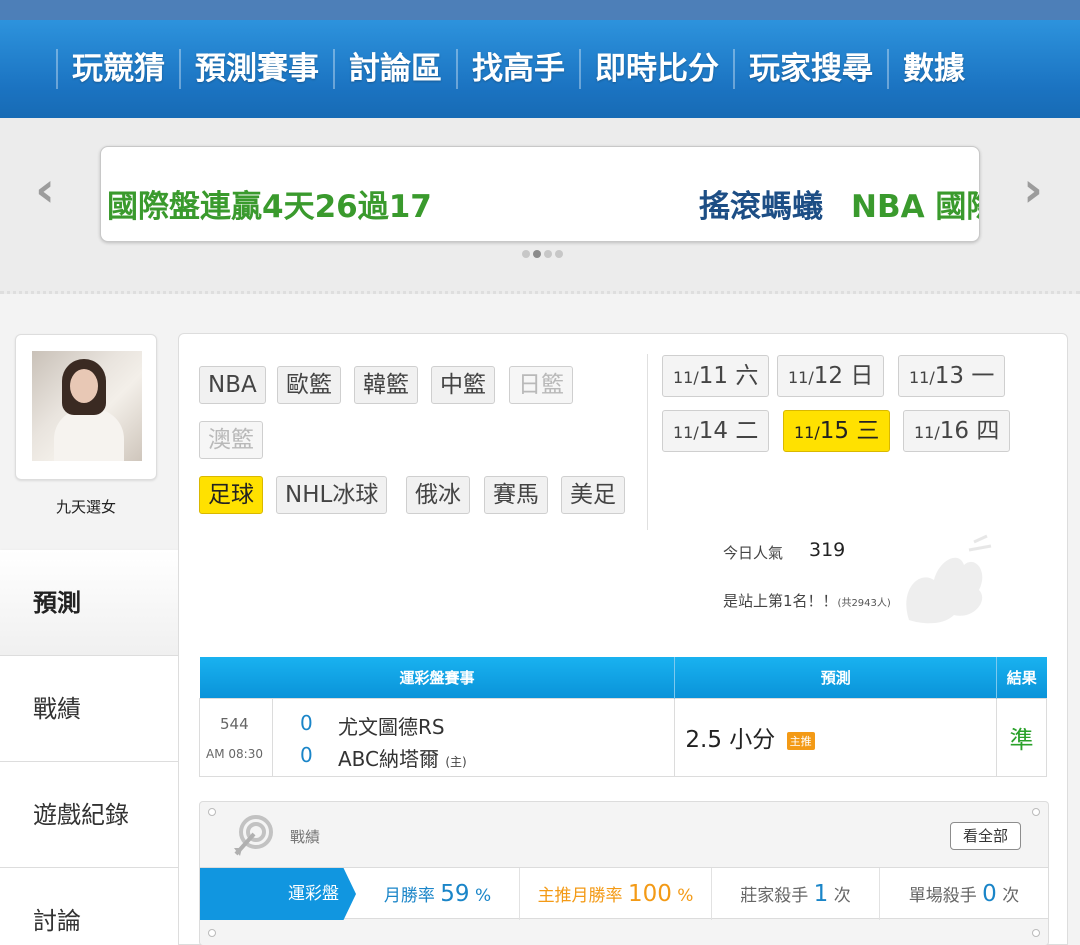  What do you see at coordinates (516, 495) in the screenshot?
I see `cat-tag-horse-racing: 賽馬` at bounding box center [516, 495].